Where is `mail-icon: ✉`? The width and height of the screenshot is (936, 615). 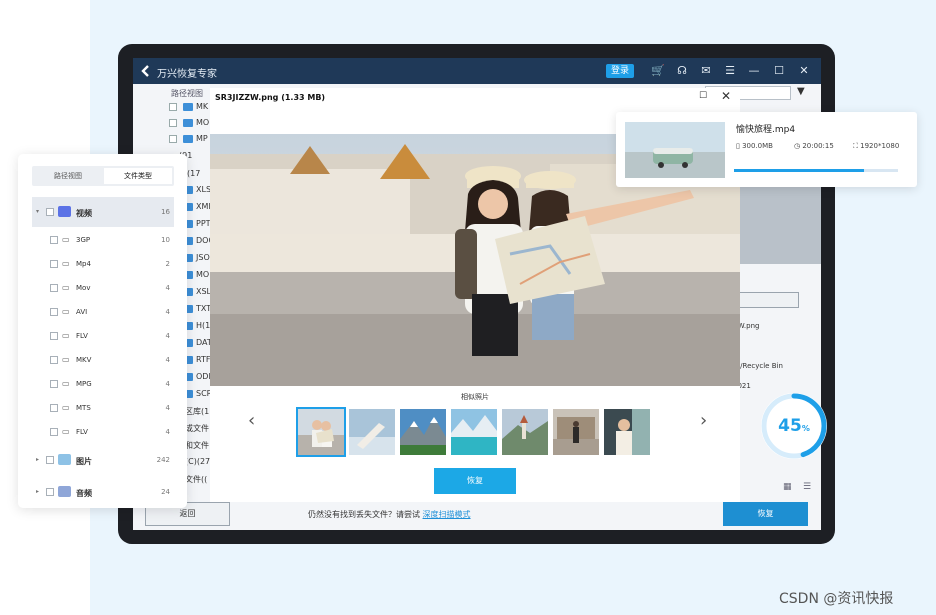
mail-icon: ✉ is located at coordinates (706, 71).